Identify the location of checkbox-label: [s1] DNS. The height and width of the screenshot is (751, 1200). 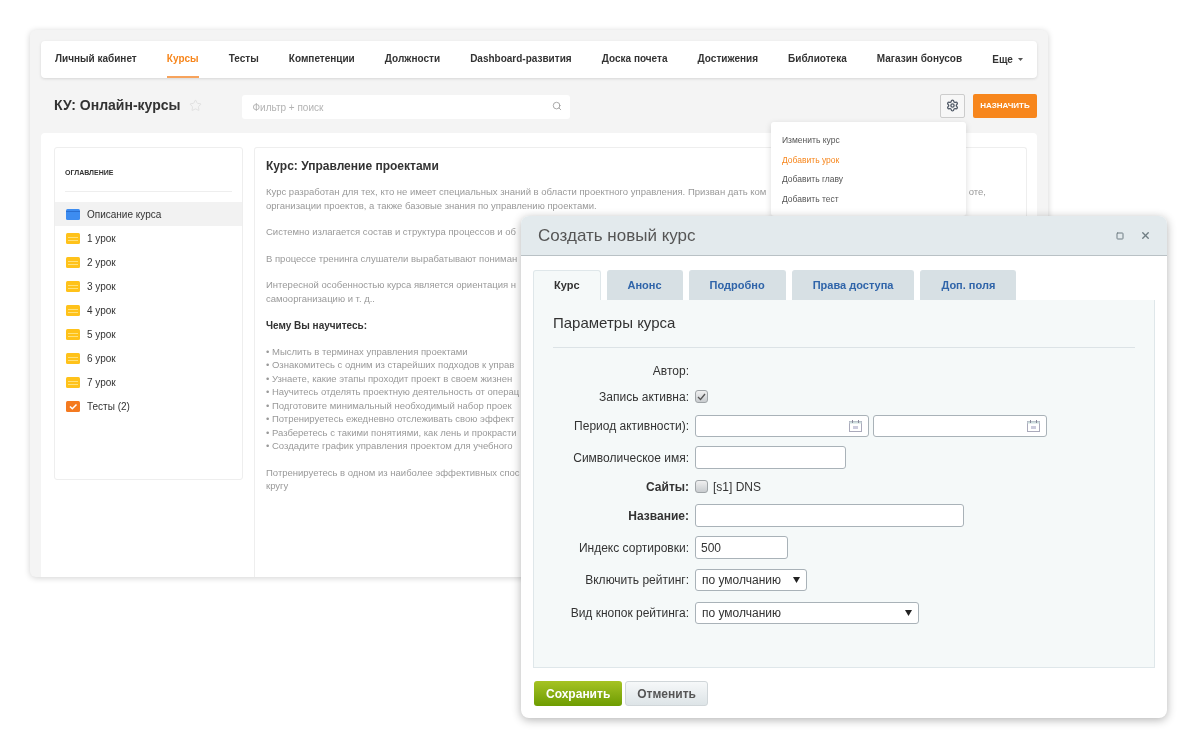
(737, 487).